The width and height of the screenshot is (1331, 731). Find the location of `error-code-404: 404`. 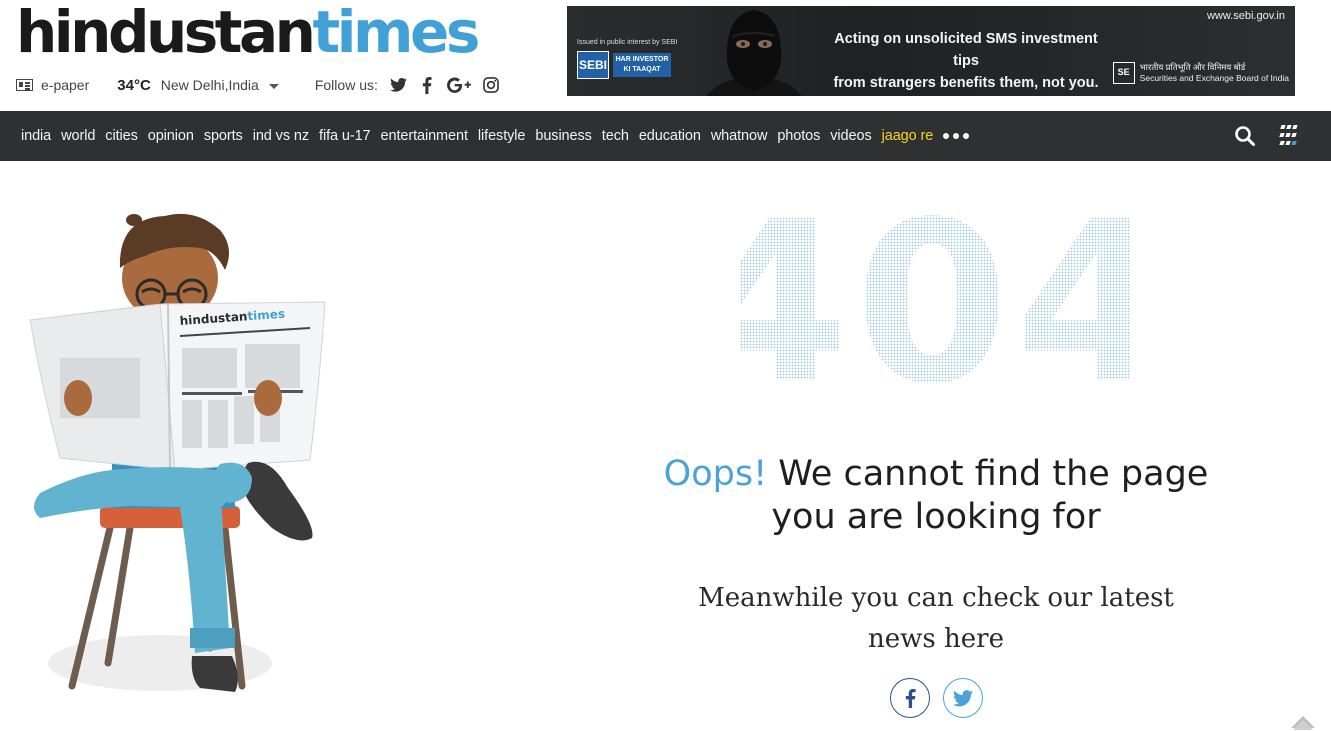

error-code-404: 404 is located at coordinates (935, 295).